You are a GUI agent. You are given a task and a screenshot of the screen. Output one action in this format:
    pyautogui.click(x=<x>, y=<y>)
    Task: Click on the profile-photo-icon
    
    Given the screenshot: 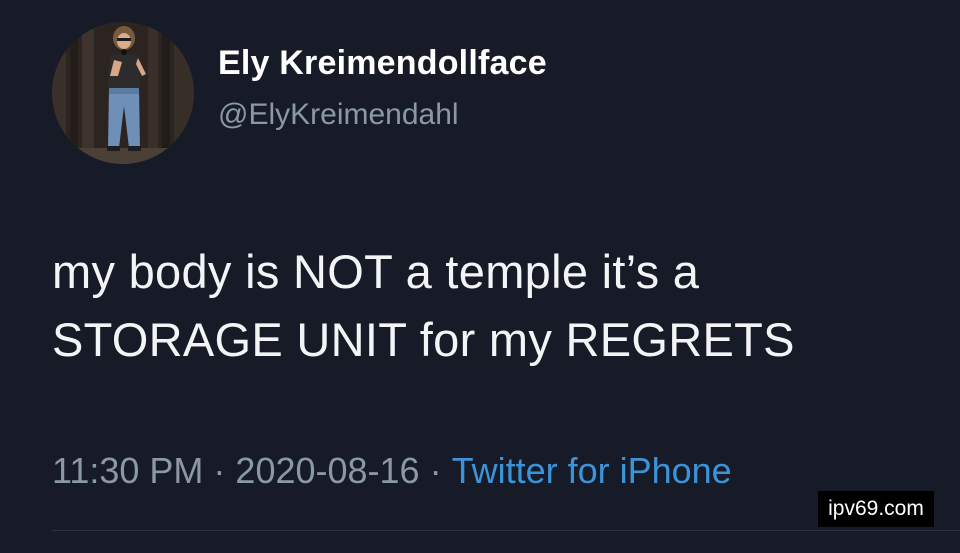 What is the action you would take?
    pyautogui.click(x=123, y=93)
    